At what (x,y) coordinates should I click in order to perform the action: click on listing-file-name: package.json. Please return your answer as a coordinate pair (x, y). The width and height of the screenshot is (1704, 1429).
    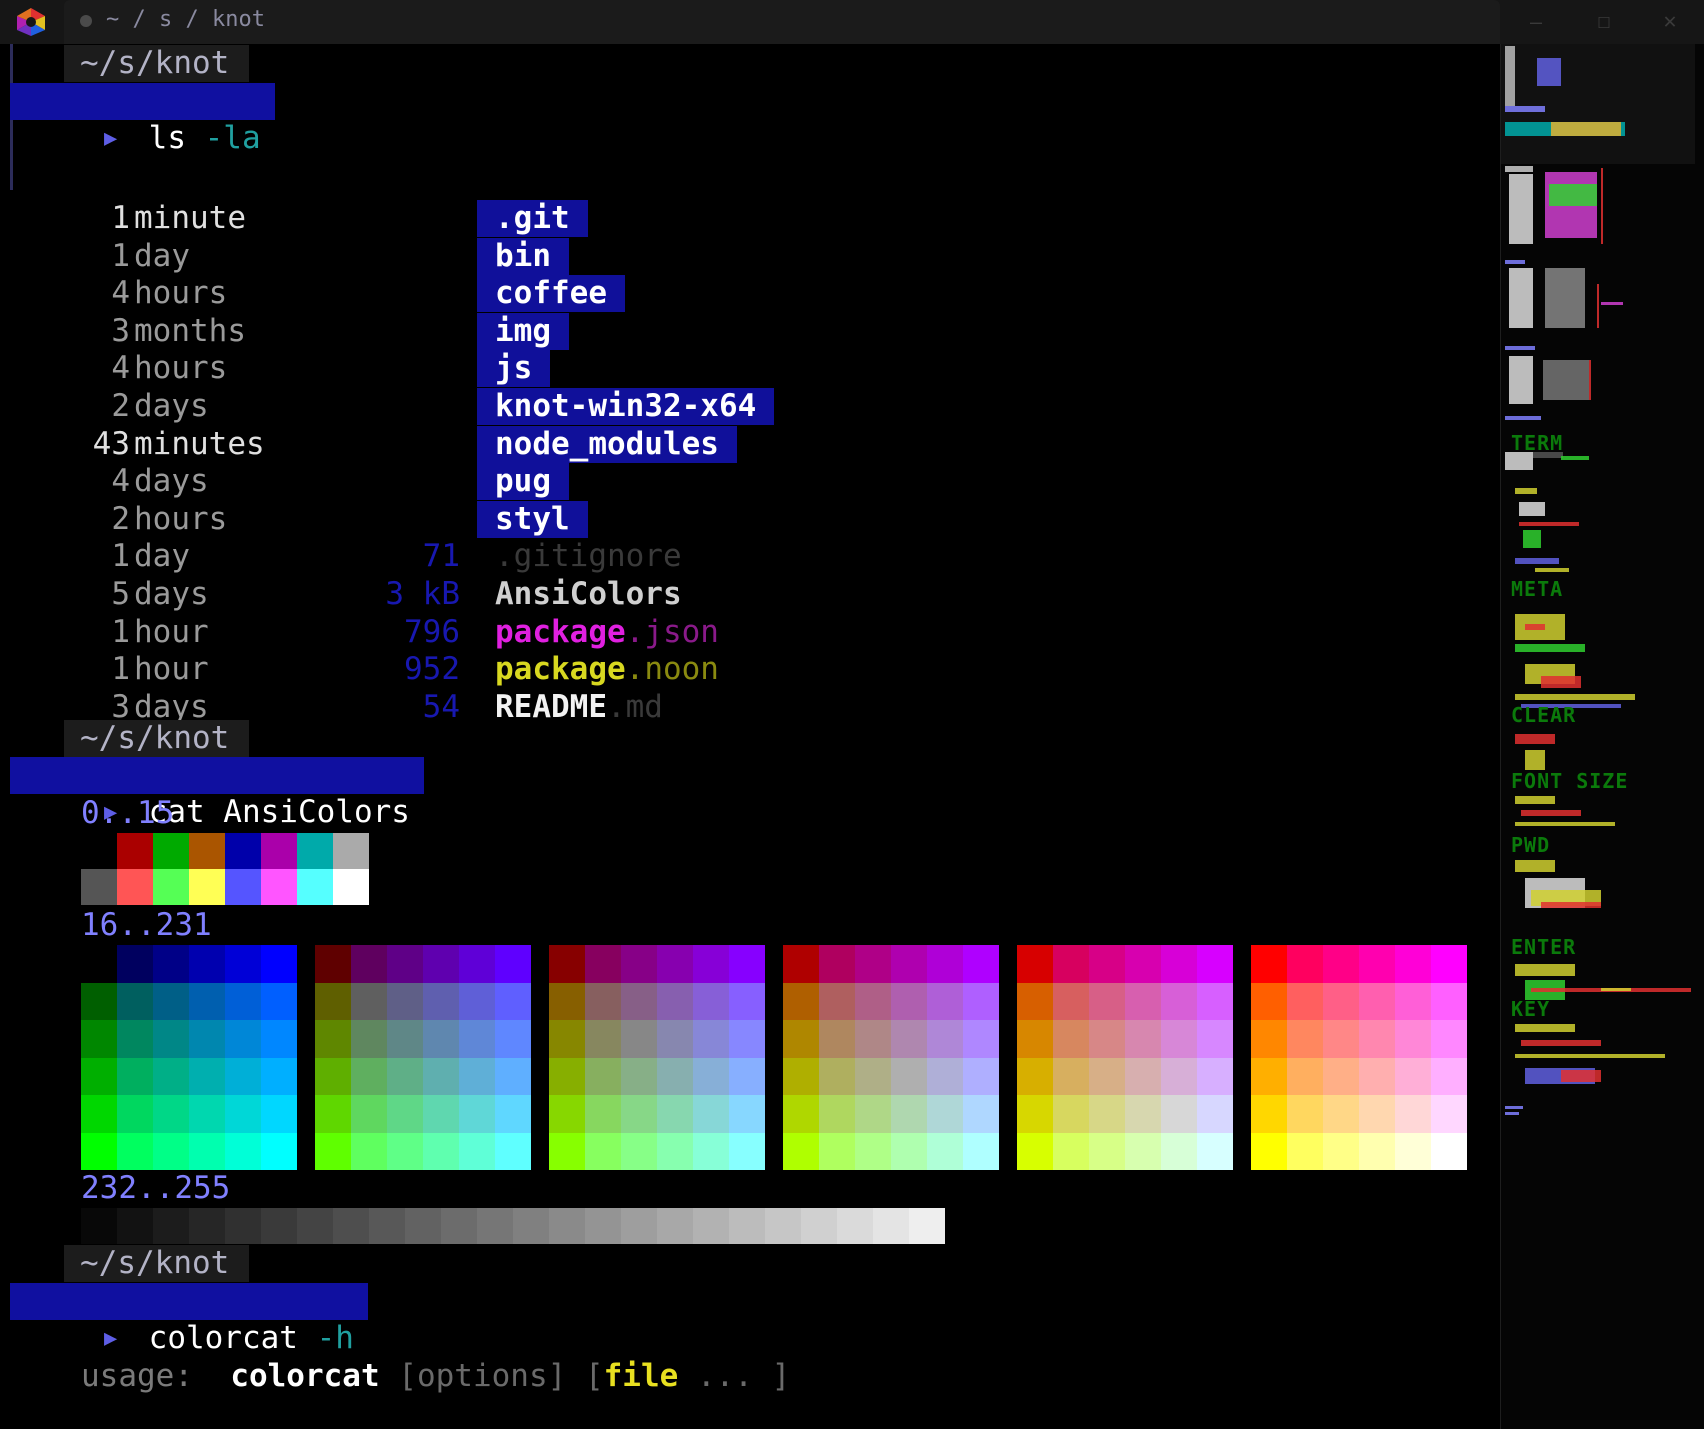
    Looking at the image, I should click on (607, 632).